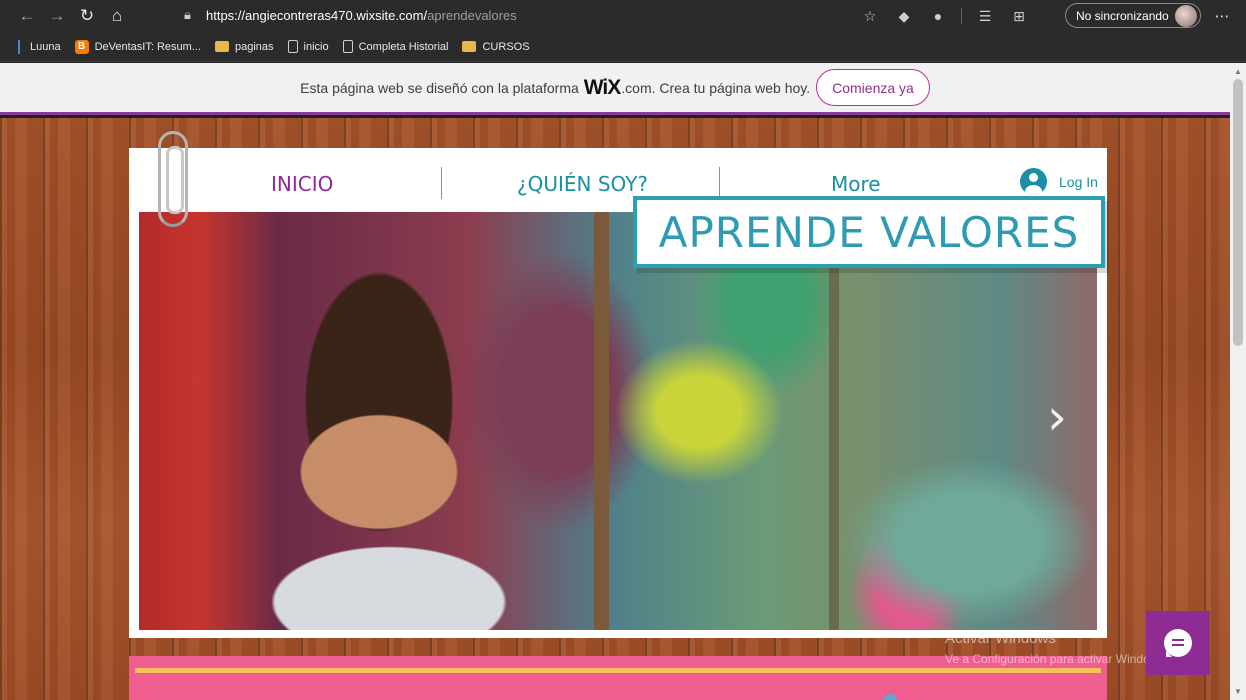  I want to click on comienza-ya-button: Comienza ya, so click(873, 87).